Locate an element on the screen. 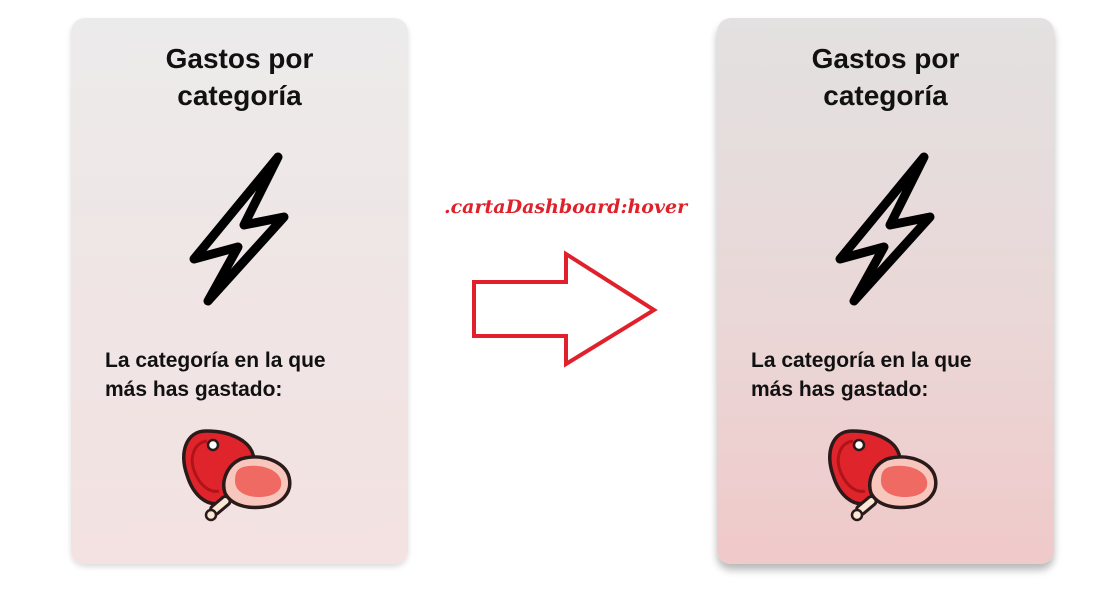  arrow-right-icon is located at coordinates (565, 309).